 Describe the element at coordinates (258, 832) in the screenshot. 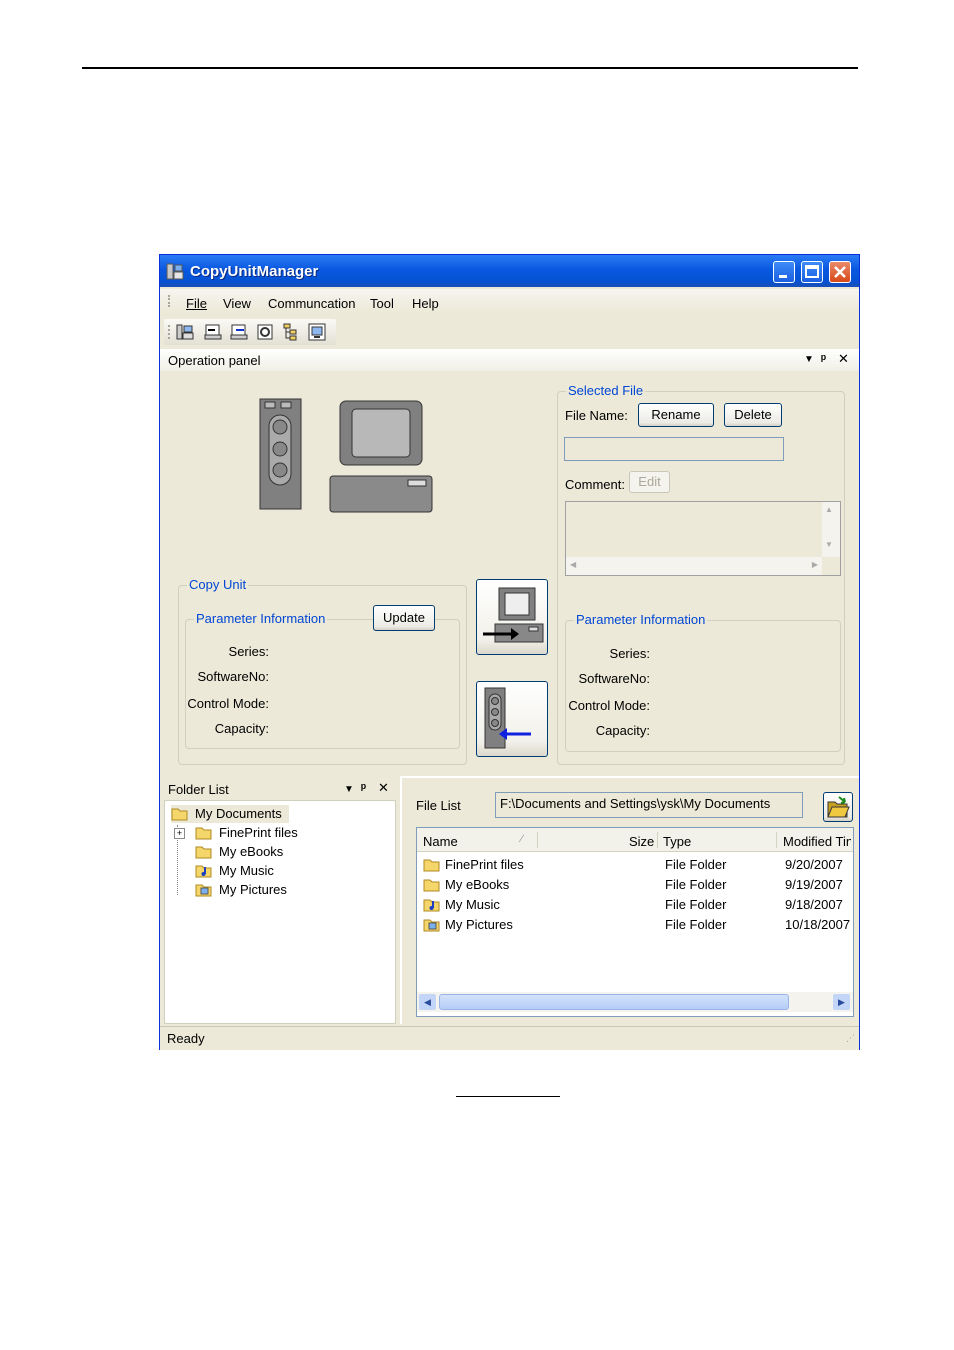

I see `tree-label: FinePrint files` at that location.